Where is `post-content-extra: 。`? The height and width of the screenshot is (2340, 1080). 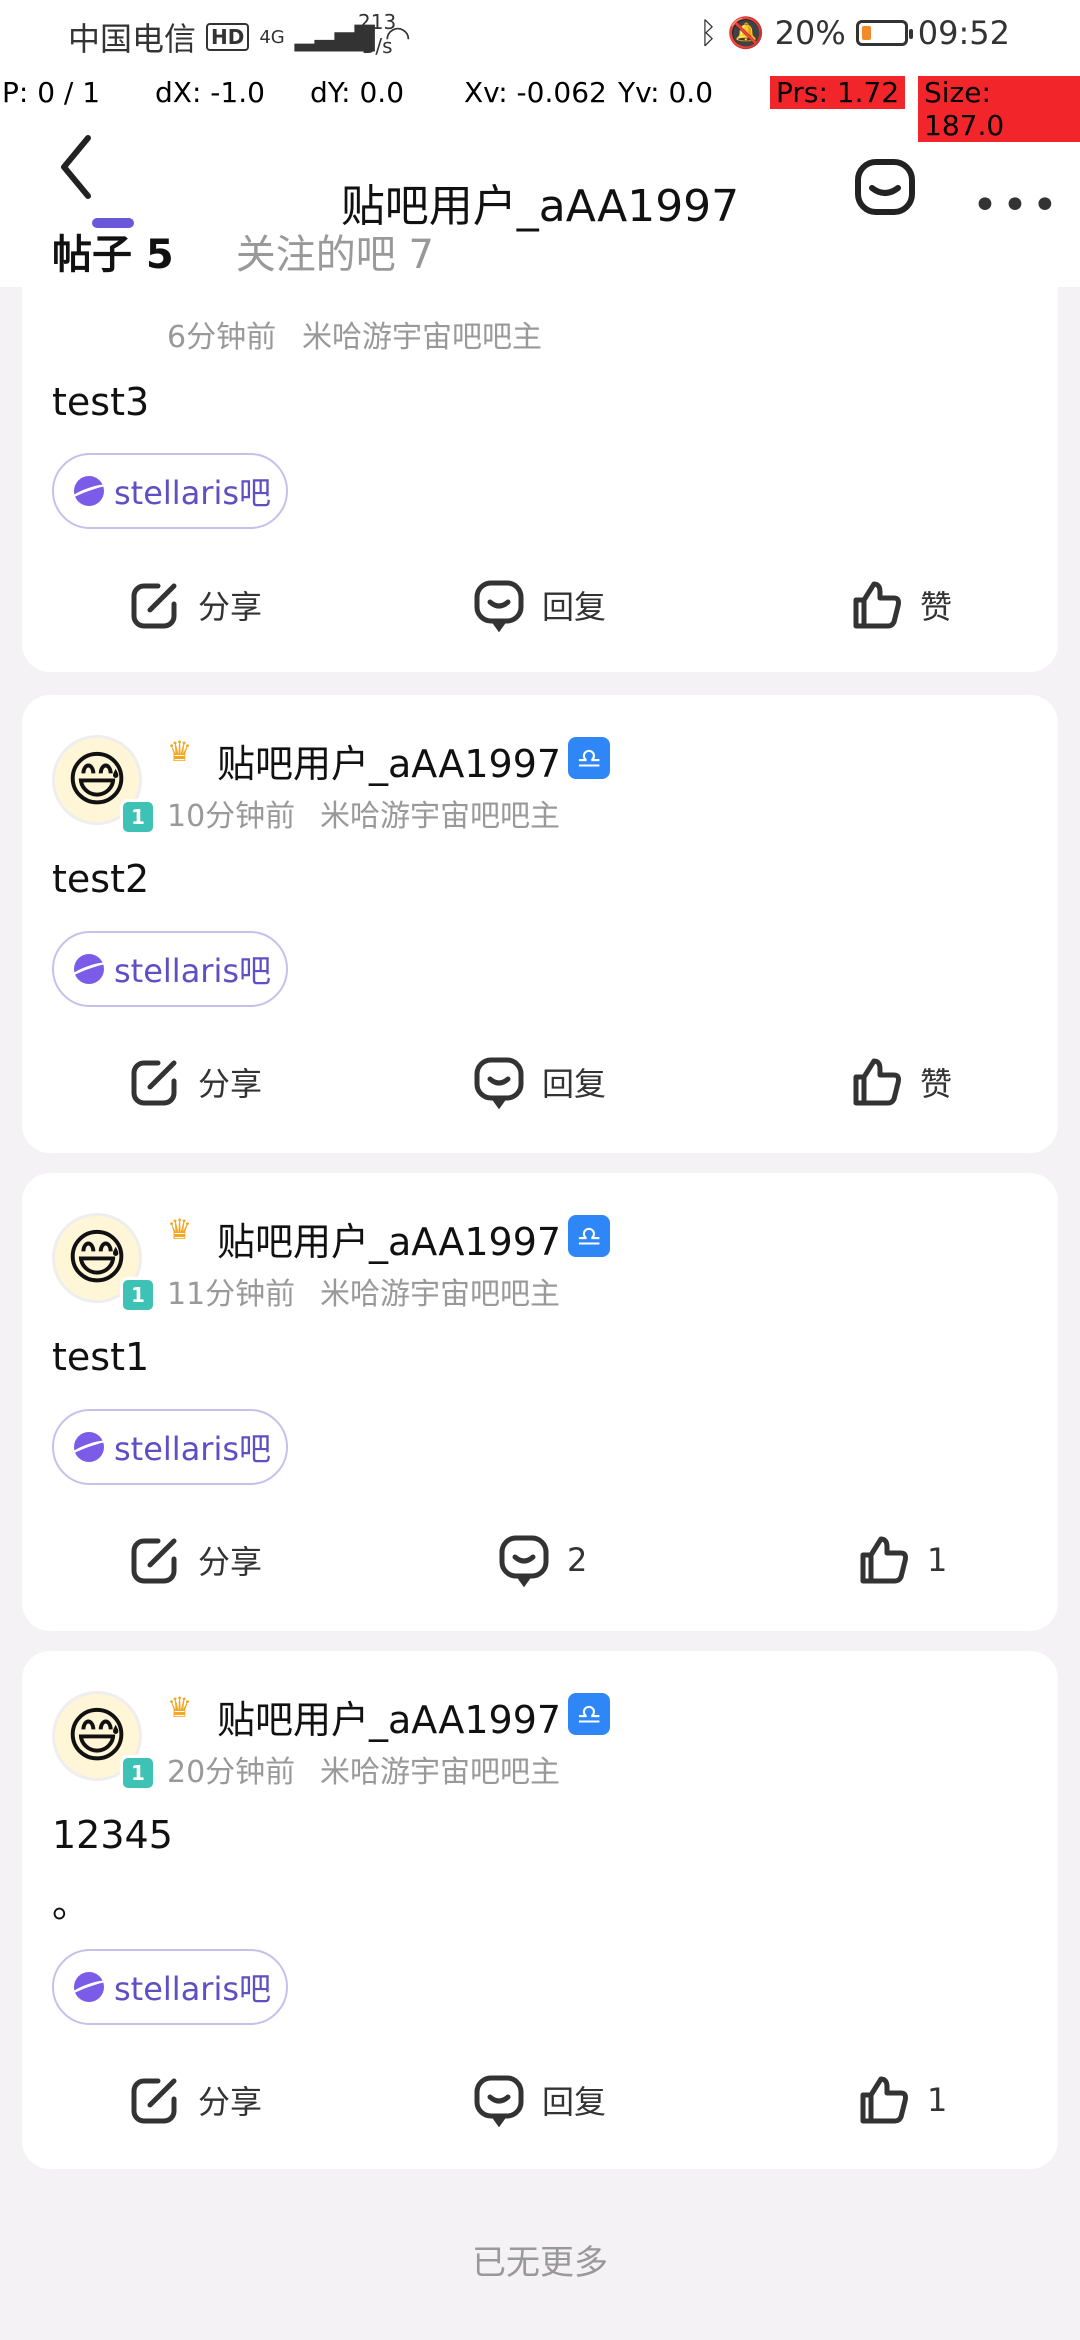 post-content-extra: 。 is located at coordinates (71, 1904).